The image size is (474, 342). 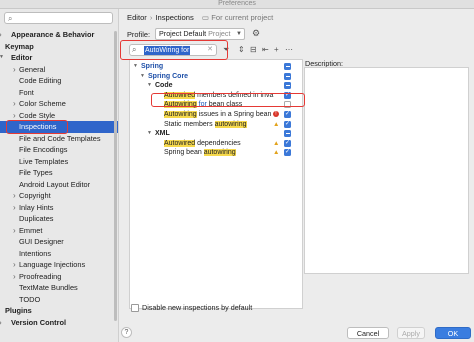 I want to click on sidebar-item-label: TextMate Bundles, so click(x=48, y=287).